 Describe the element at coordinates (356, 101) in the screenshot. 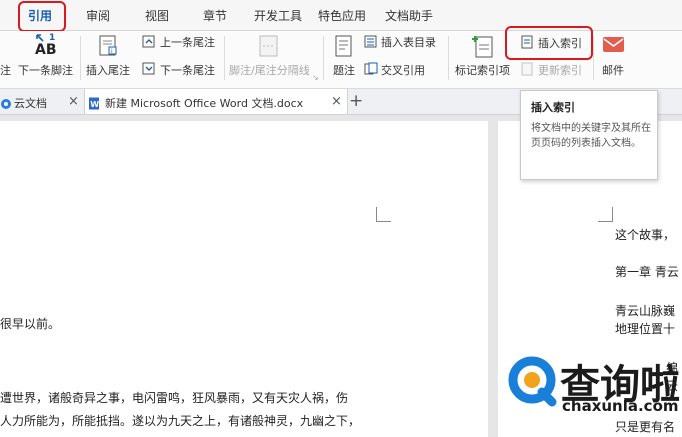

I see `new-tab-icon: +` at that location.